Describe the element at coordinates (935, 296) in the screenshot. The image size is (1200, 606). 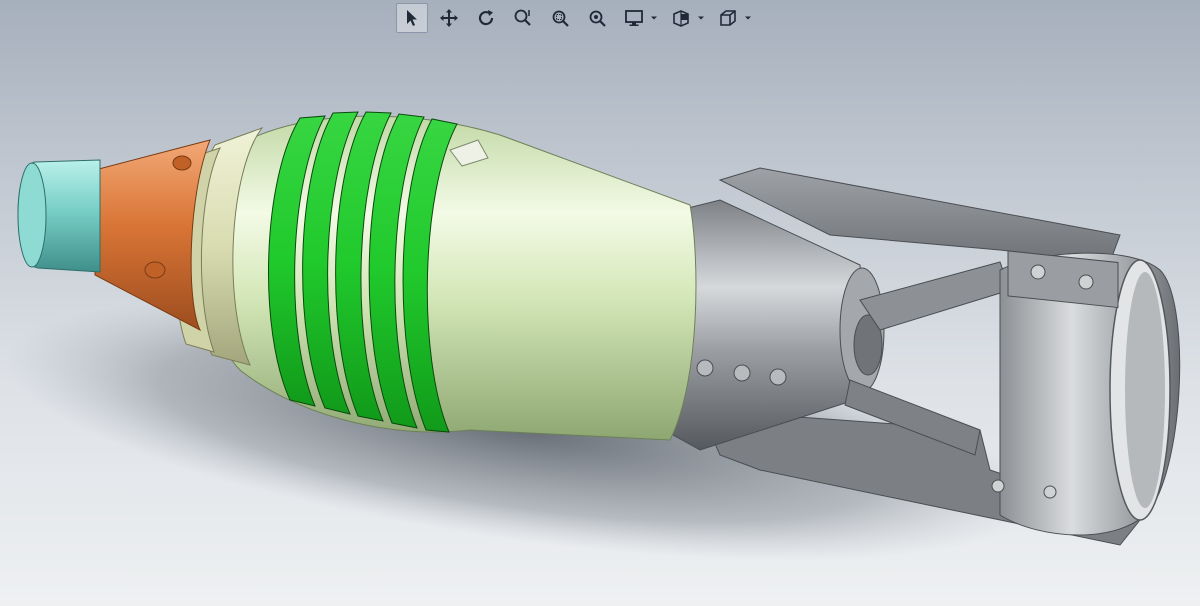
I see `fin-strut-upper` at that location.